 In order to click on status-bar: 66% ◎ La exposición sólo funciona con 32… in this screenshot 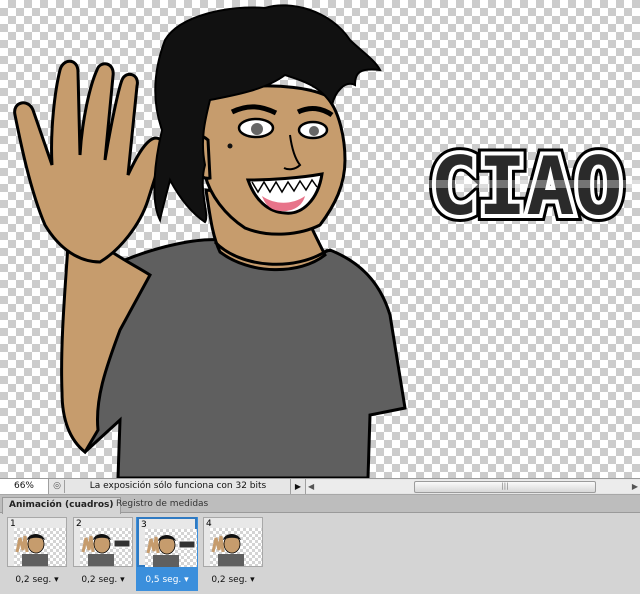, I will do `click(320, 486)`.